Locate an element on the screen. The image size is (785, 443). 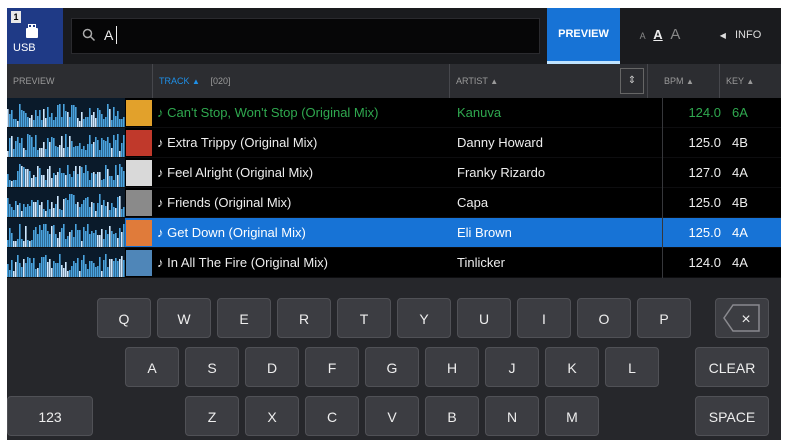
triangle-left-icon: ◀ is located at coordinates (722, 35).